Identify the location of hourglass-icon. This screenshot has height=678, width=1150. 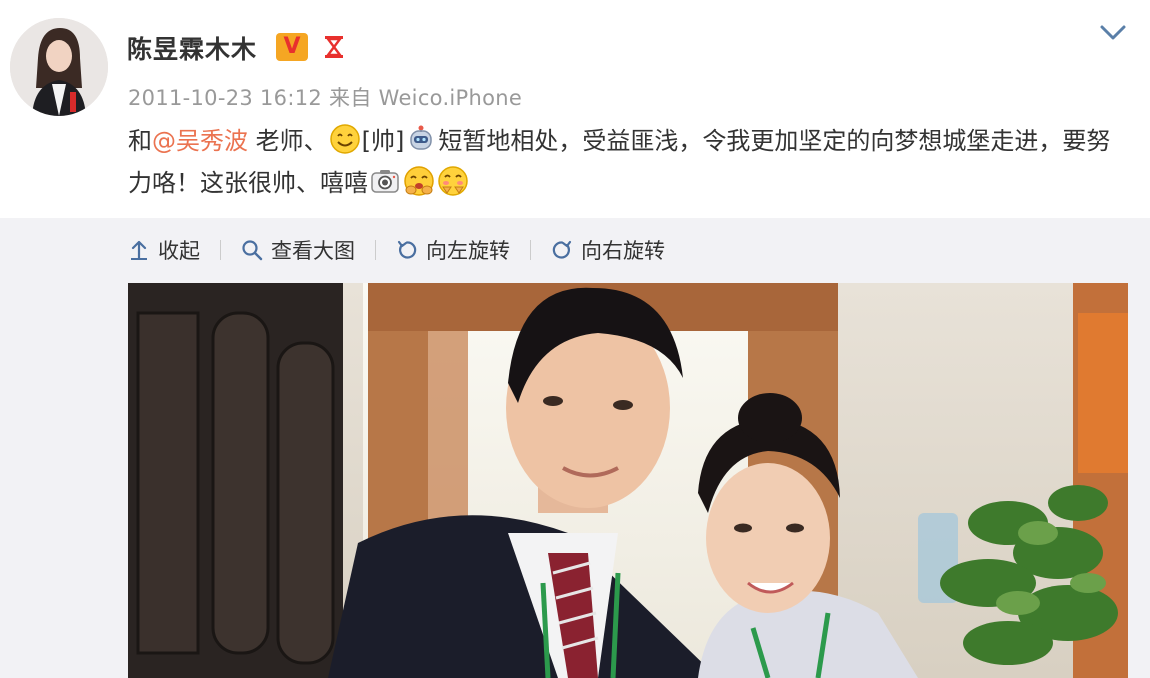
(334, 47).